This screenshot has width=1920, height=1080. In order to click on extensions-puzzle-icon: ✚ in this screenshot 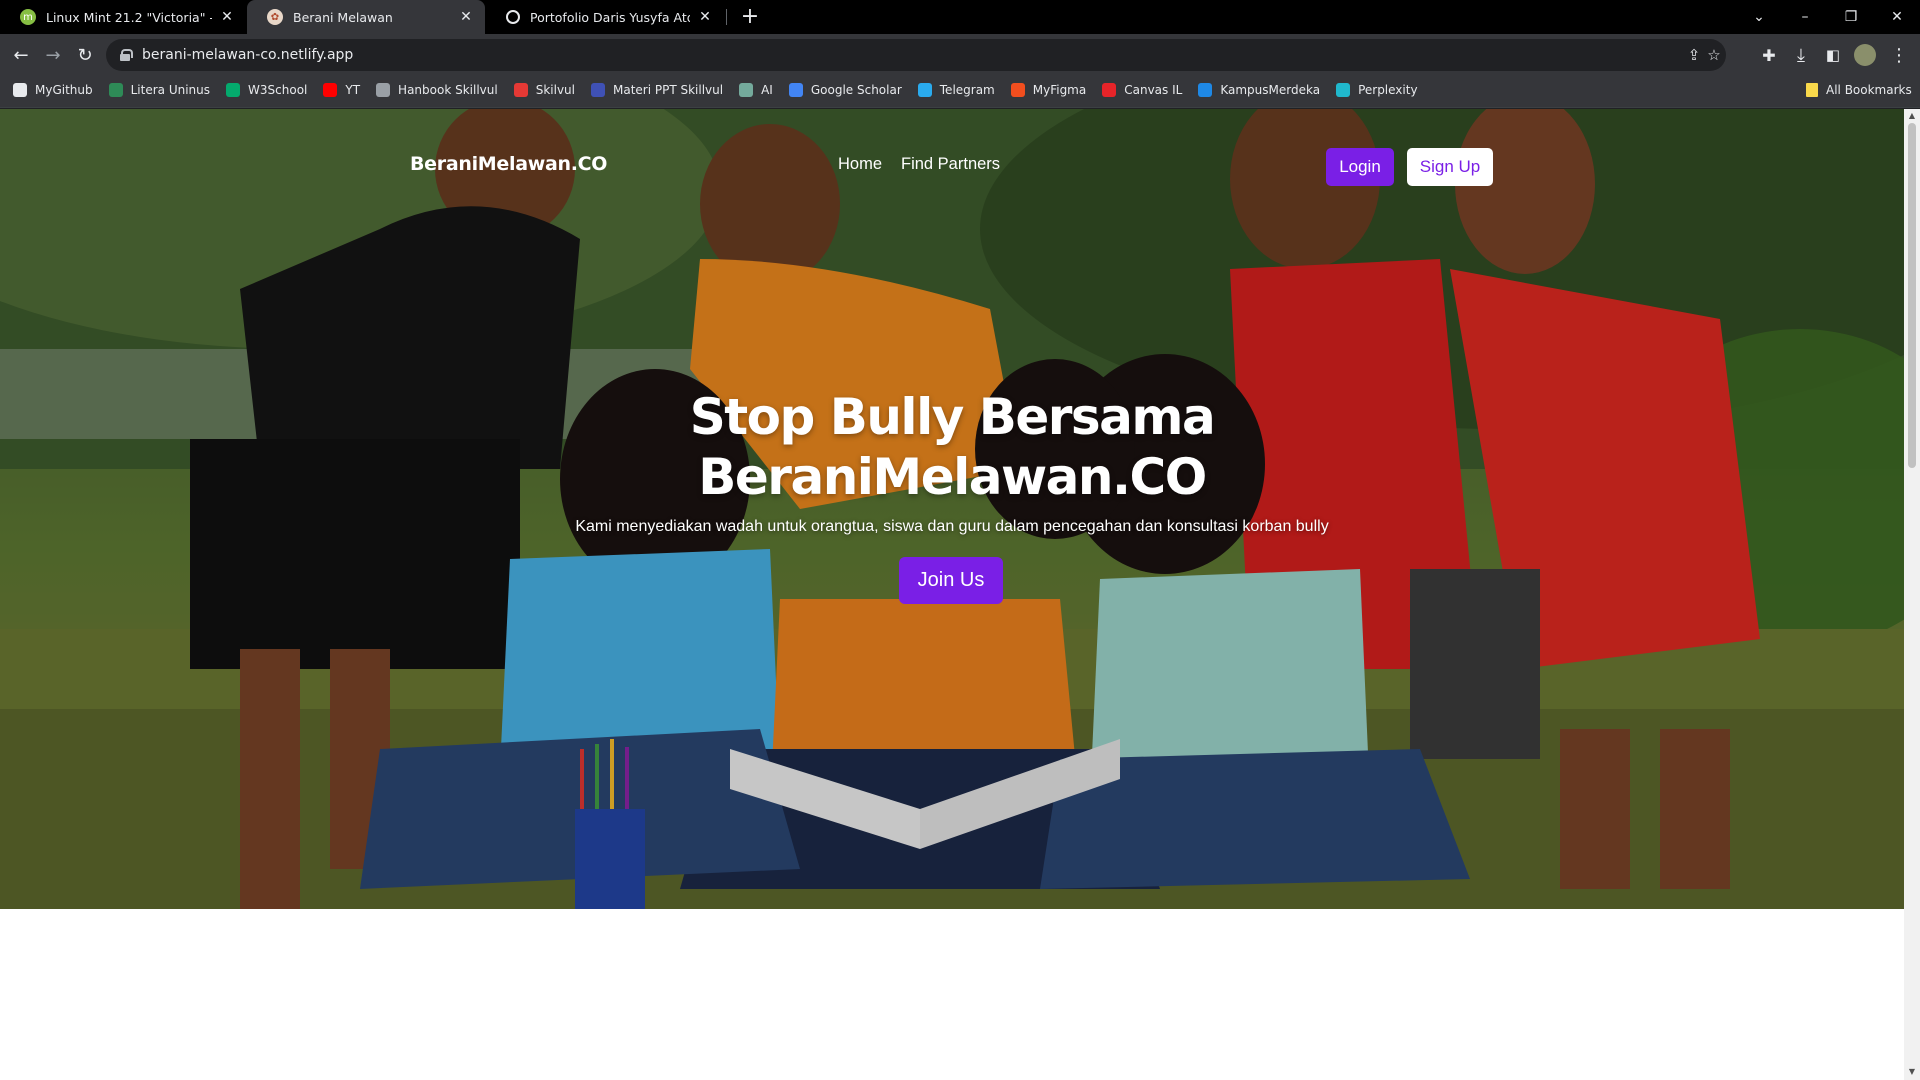, I will do `click(1769, 55)`.